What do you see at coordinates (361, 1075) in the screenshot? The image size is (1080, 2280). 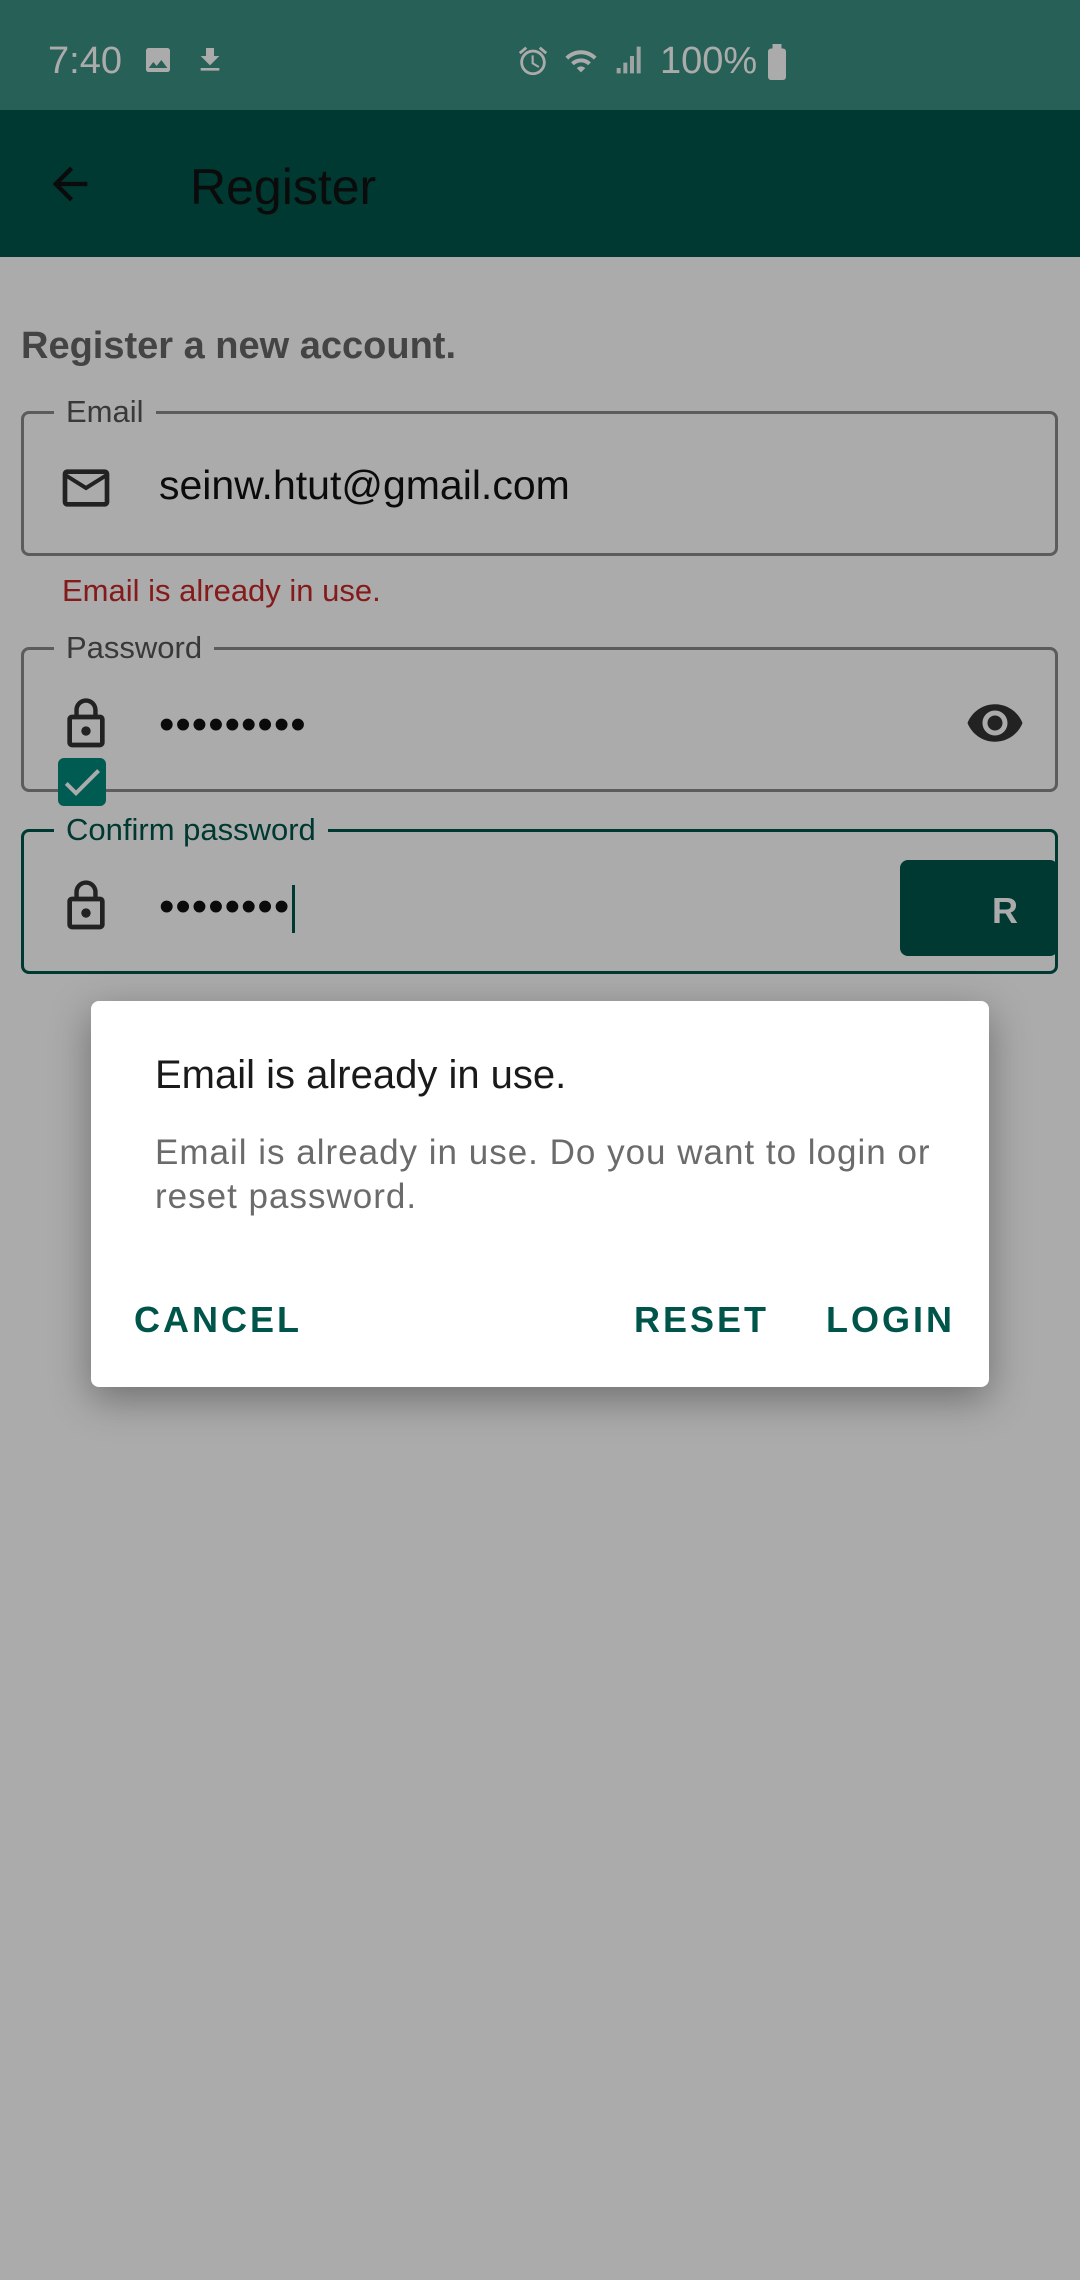 I see `dialog-title: Email is already in use.` at bounding box center [361, 1075].